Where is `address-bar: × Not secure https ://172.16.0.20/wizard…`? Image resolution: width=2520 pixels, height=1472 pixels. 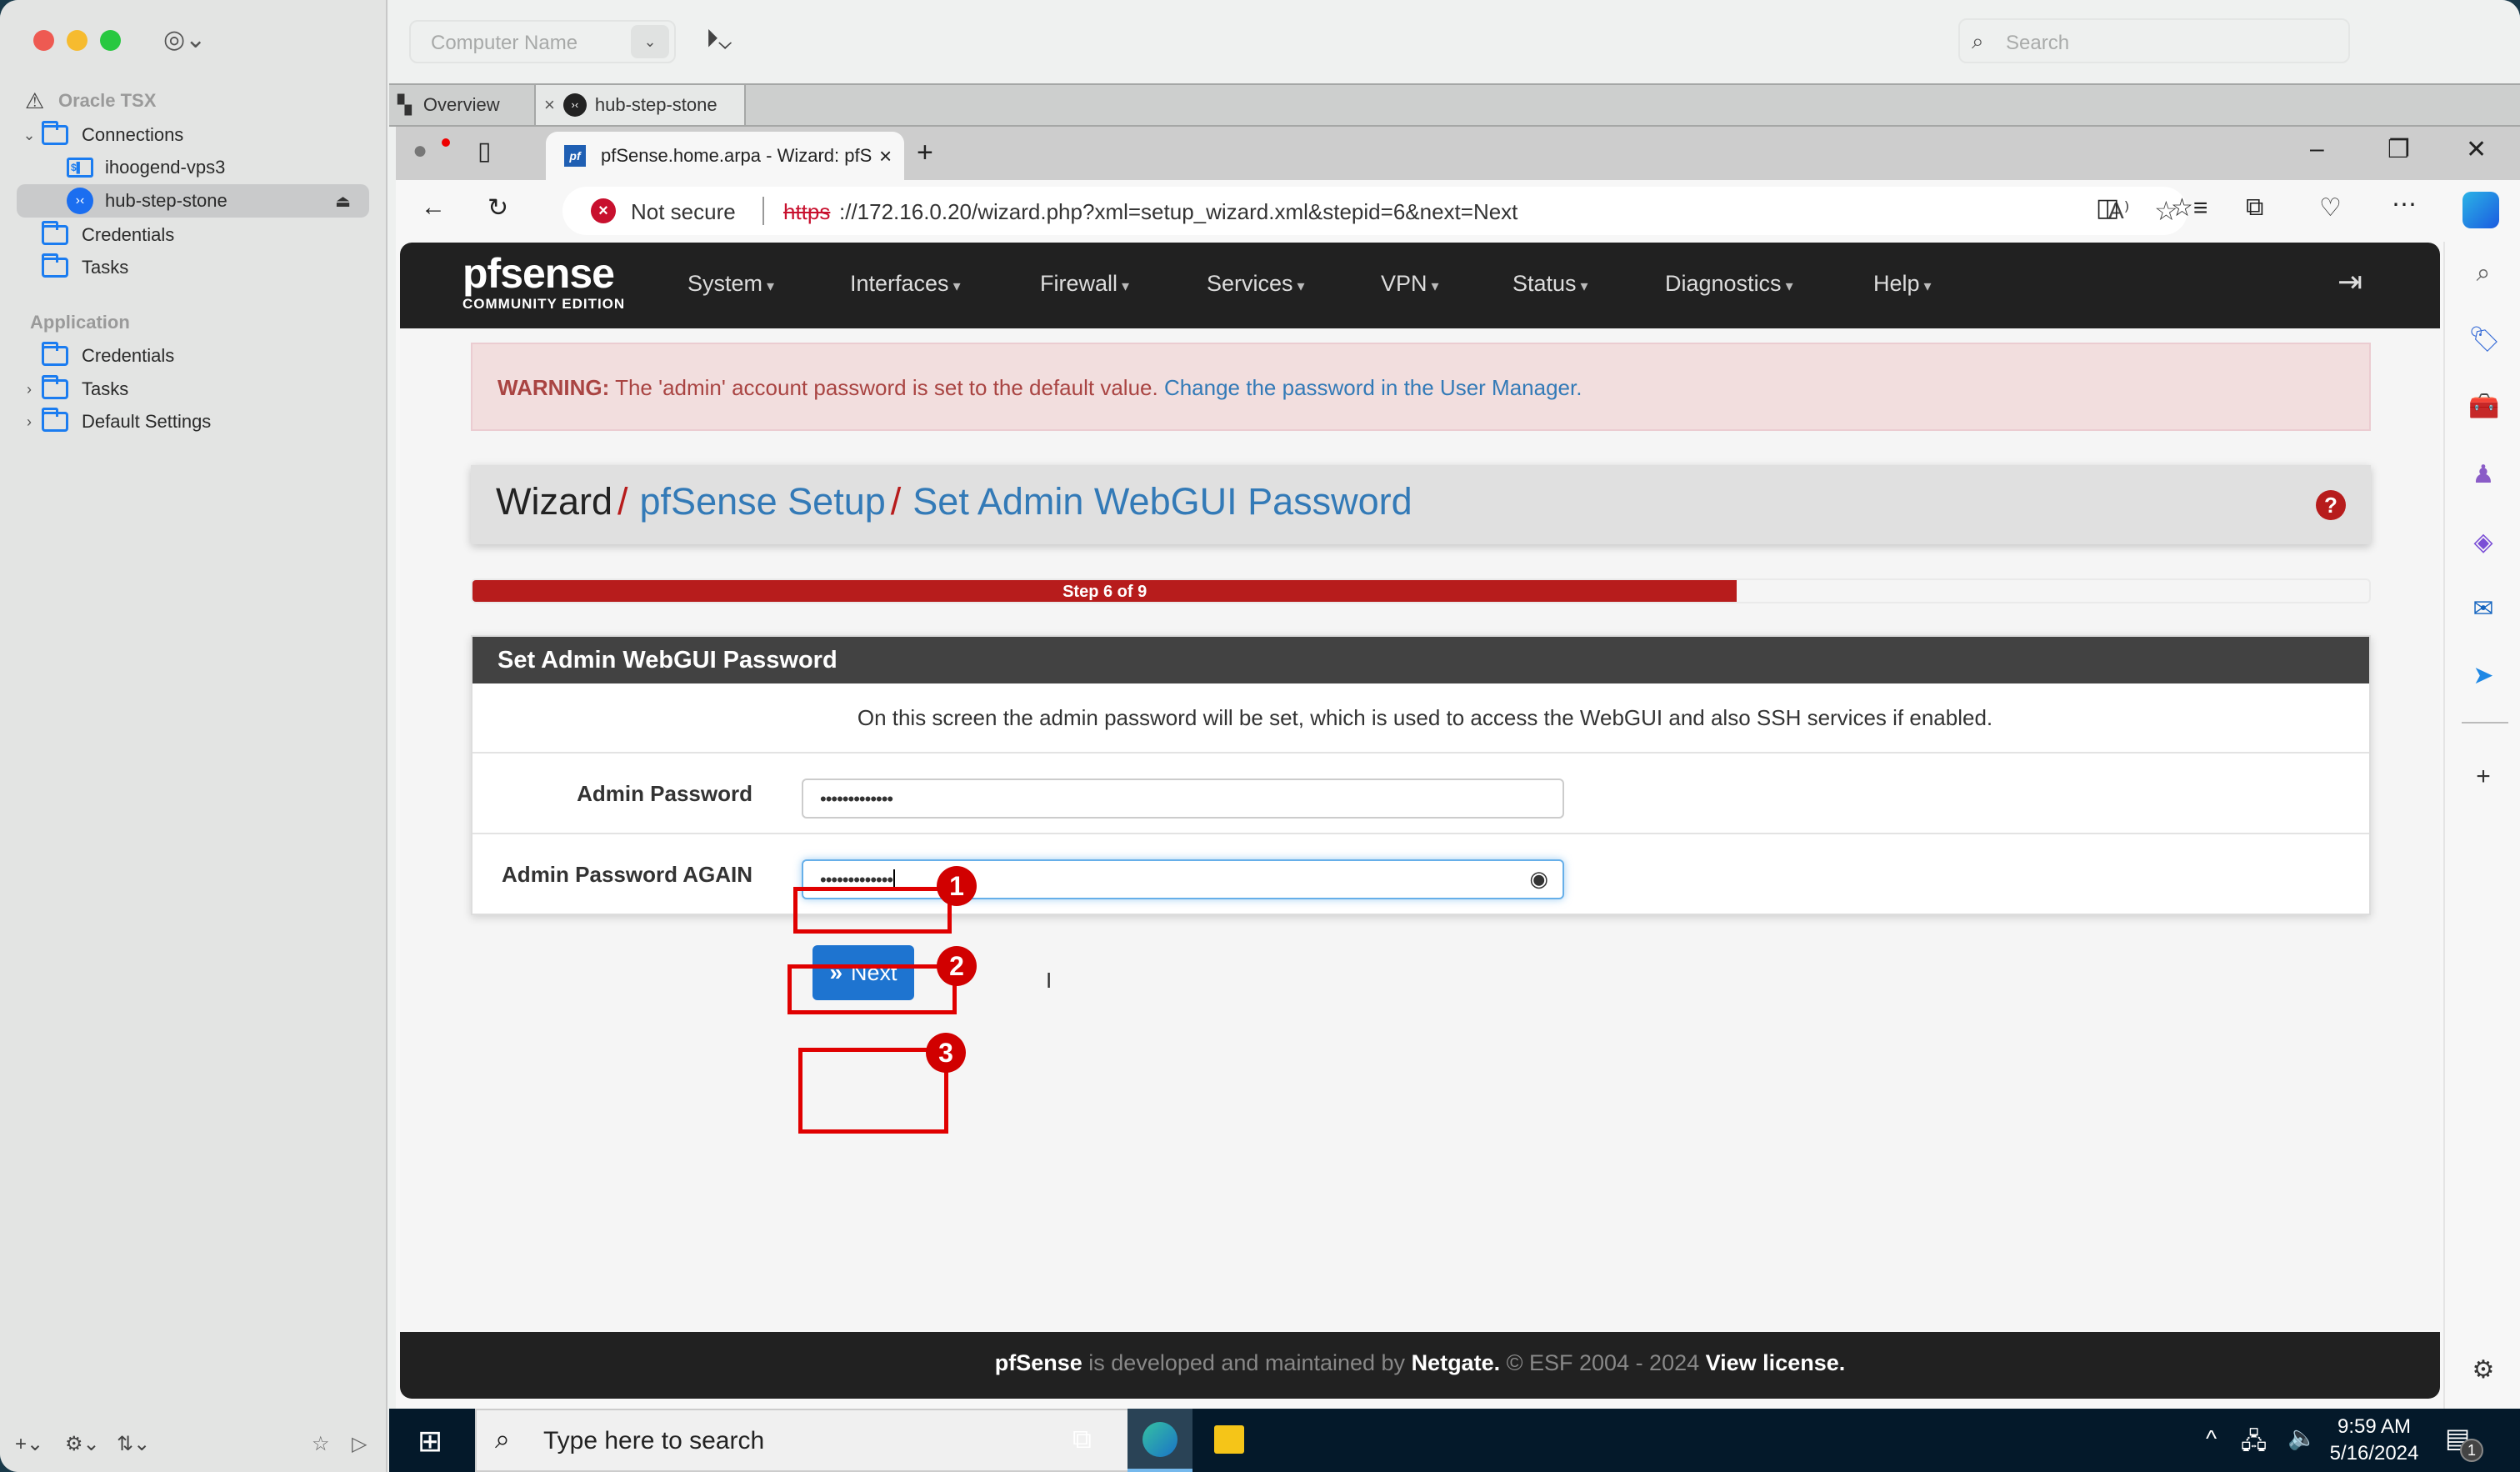 address-bar: × Not secure https ://172.16.0.20/wizard… is located at coordinates (1375, 211).